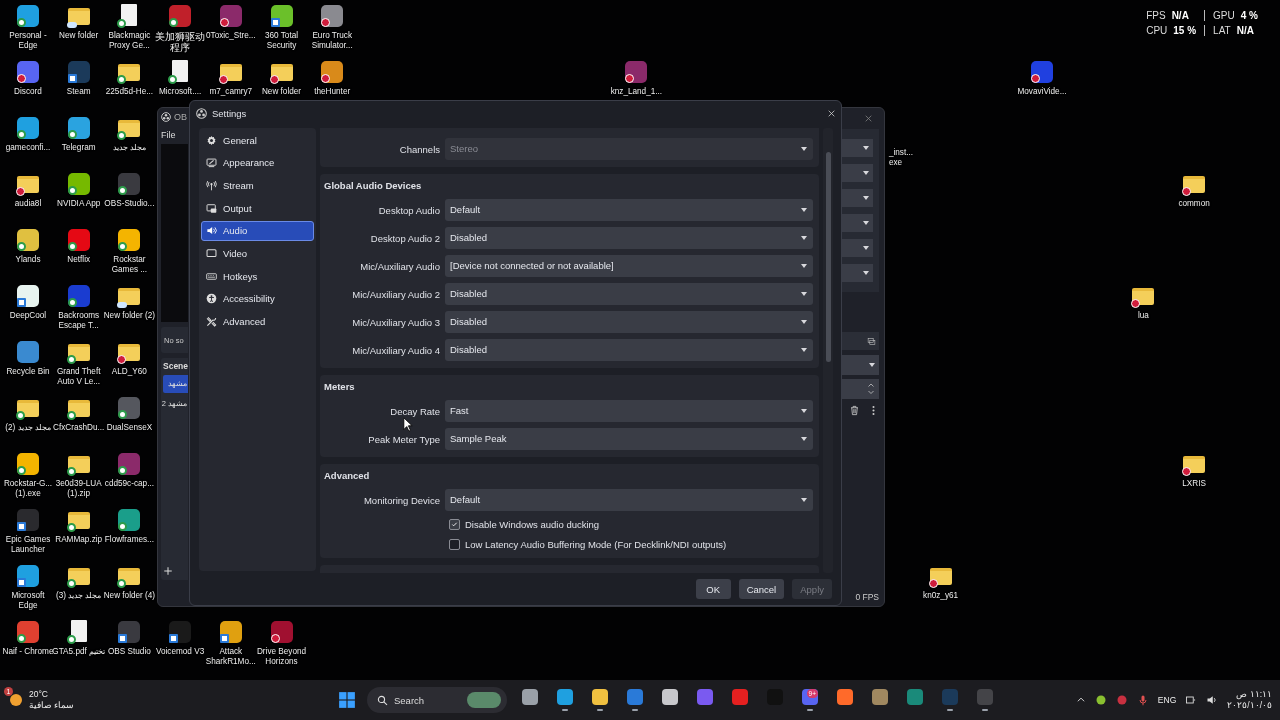 The image size is (1280, 720). Describe the element at coordinates (1212, 700) in the screenshot. I see `speaker-icon` at that location.